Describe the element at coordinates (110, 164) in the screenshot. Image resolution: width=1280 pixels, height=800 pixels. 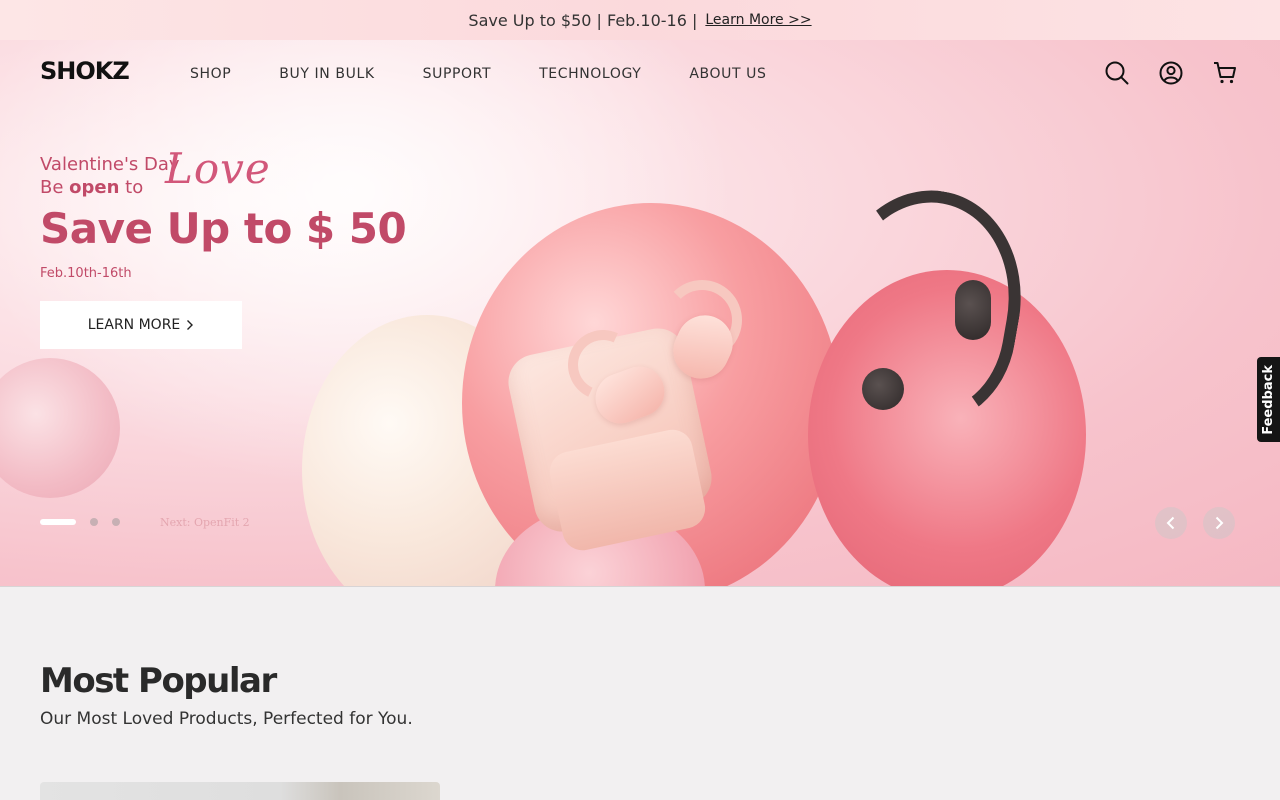
I see `hero-line-valentines: Valentine's Day` at that location.